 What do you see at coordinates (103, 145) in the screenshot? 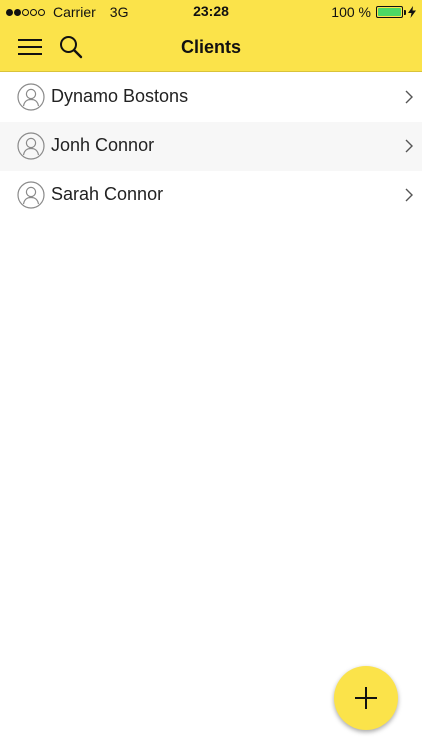
I see `client-name: Jonh Connor` at bounding box center [103, 145].